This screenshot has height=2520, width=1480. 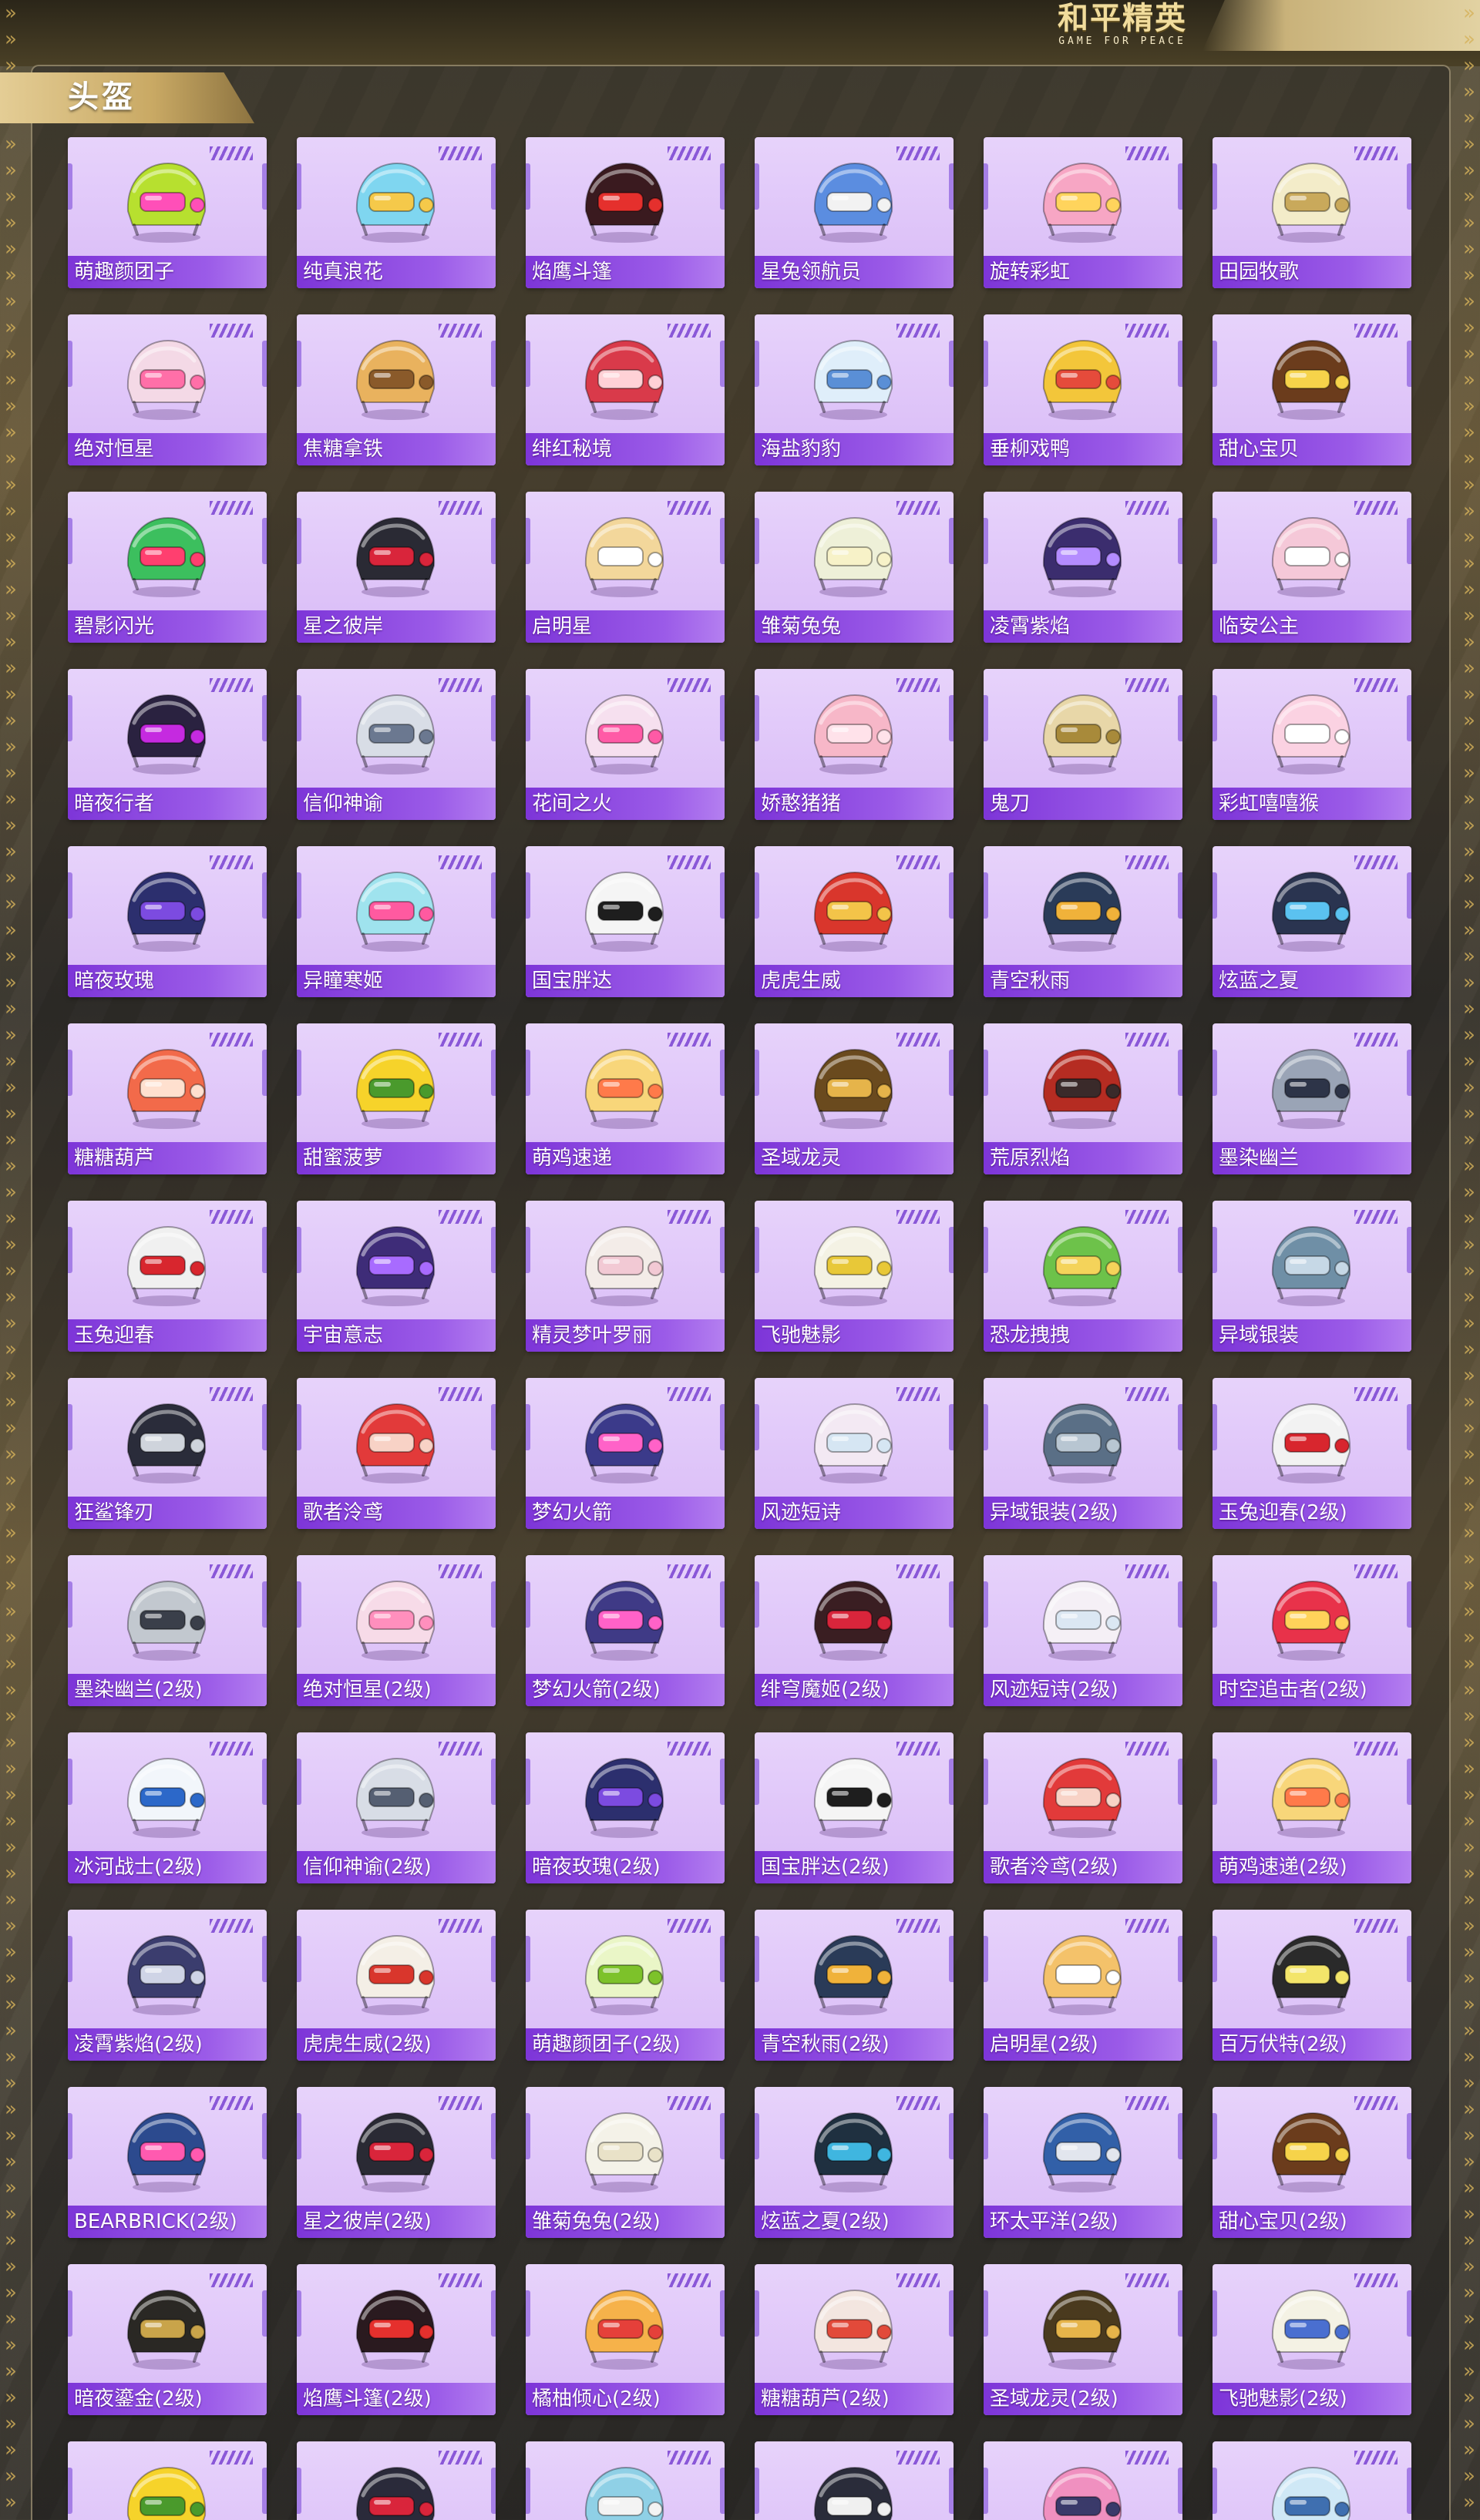 I want to click on helmet-card: 糖糖葫芦(2级), so click(x=855, y=2339).